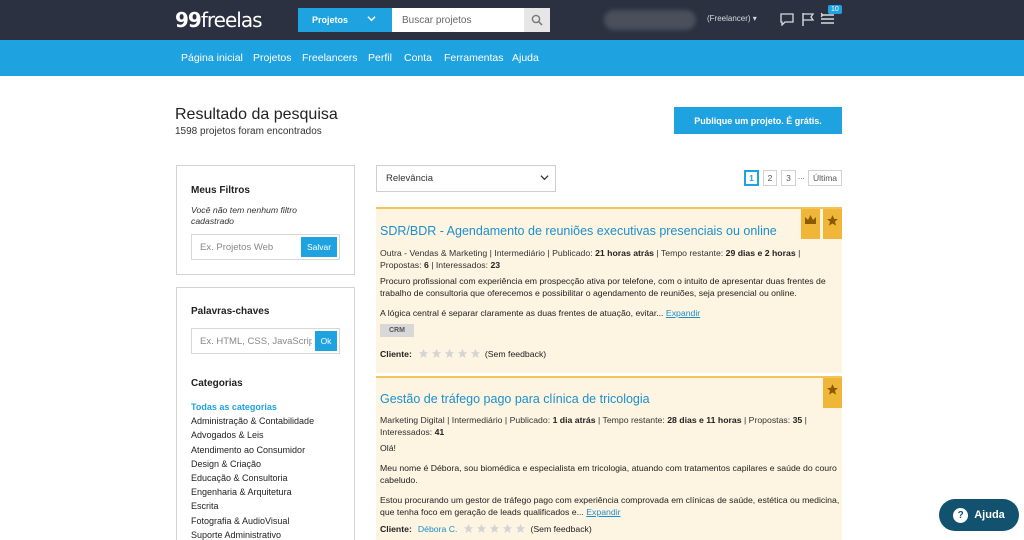  I want to click on user-role-menu: (Freelancer) ▾, so click(732, 18).